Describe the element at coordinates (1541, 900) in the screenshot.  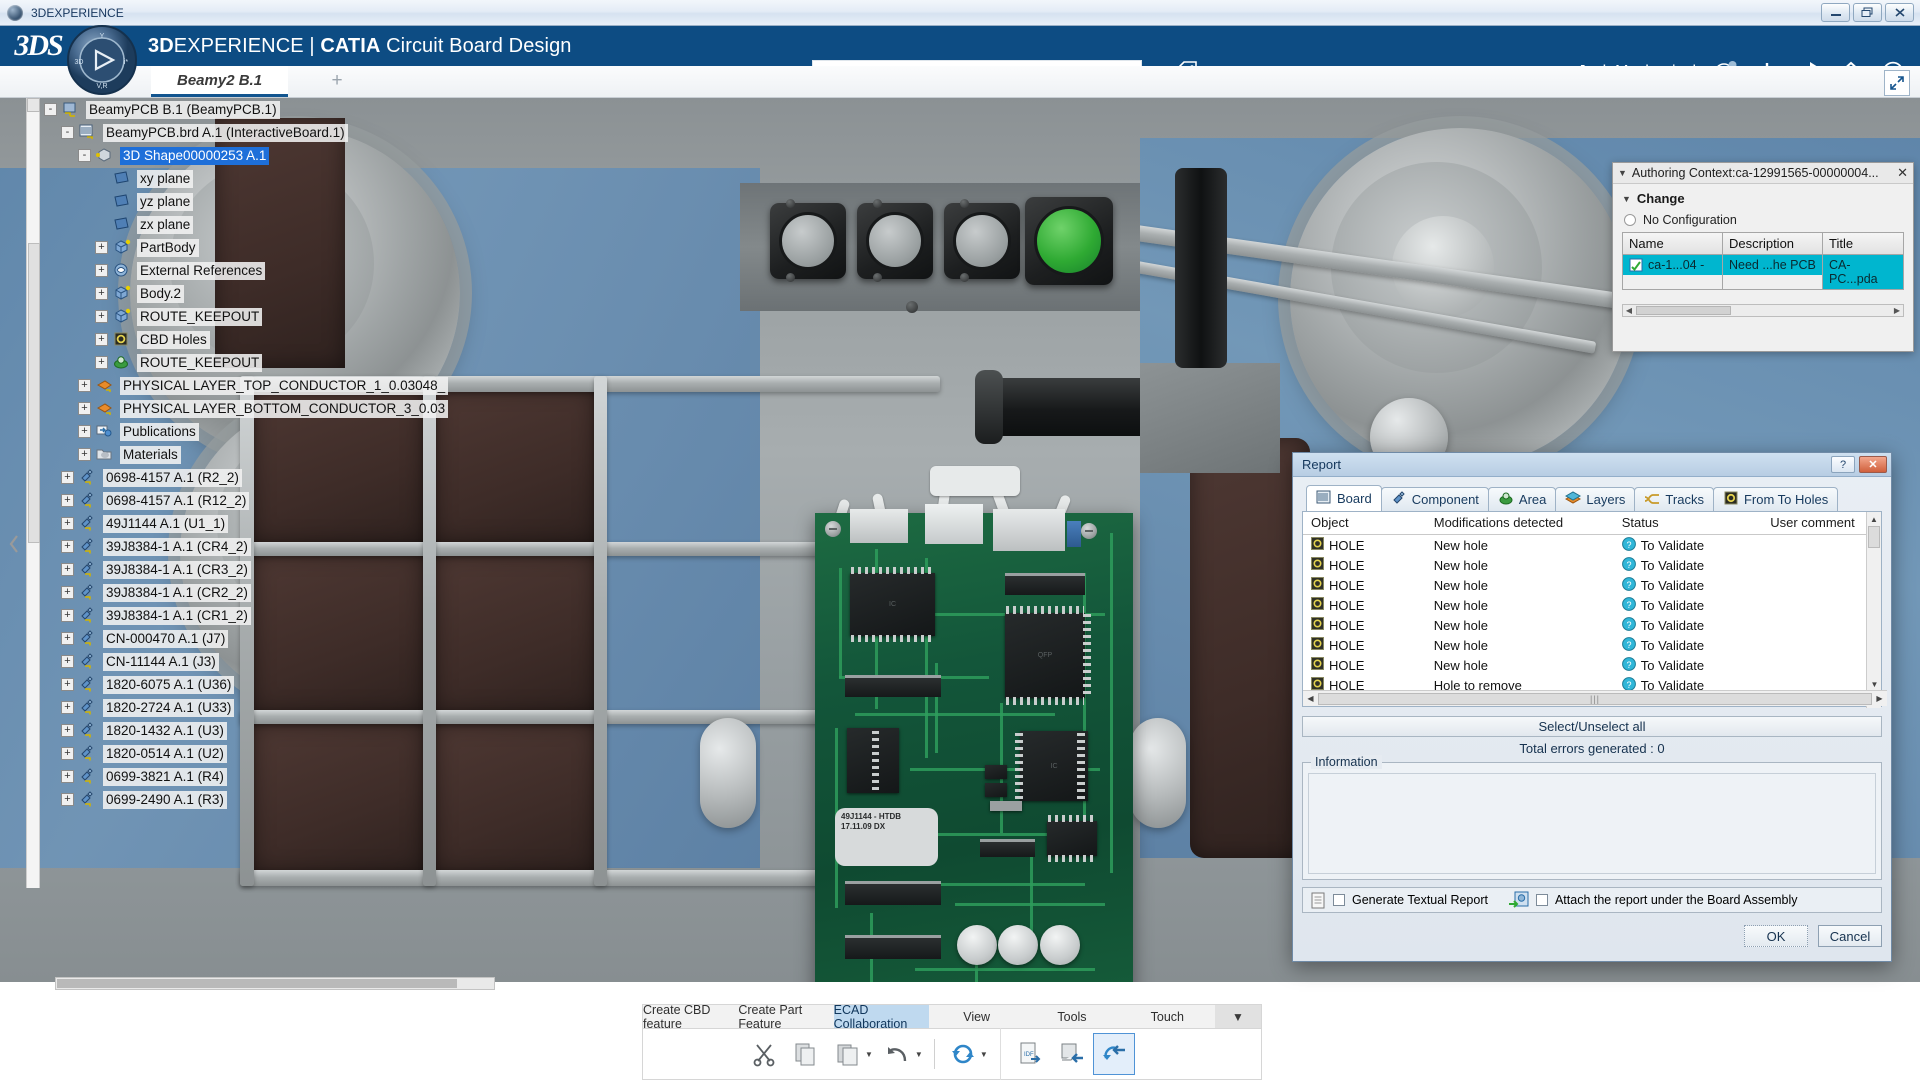
I see `attach-report-checkbox` at that location.